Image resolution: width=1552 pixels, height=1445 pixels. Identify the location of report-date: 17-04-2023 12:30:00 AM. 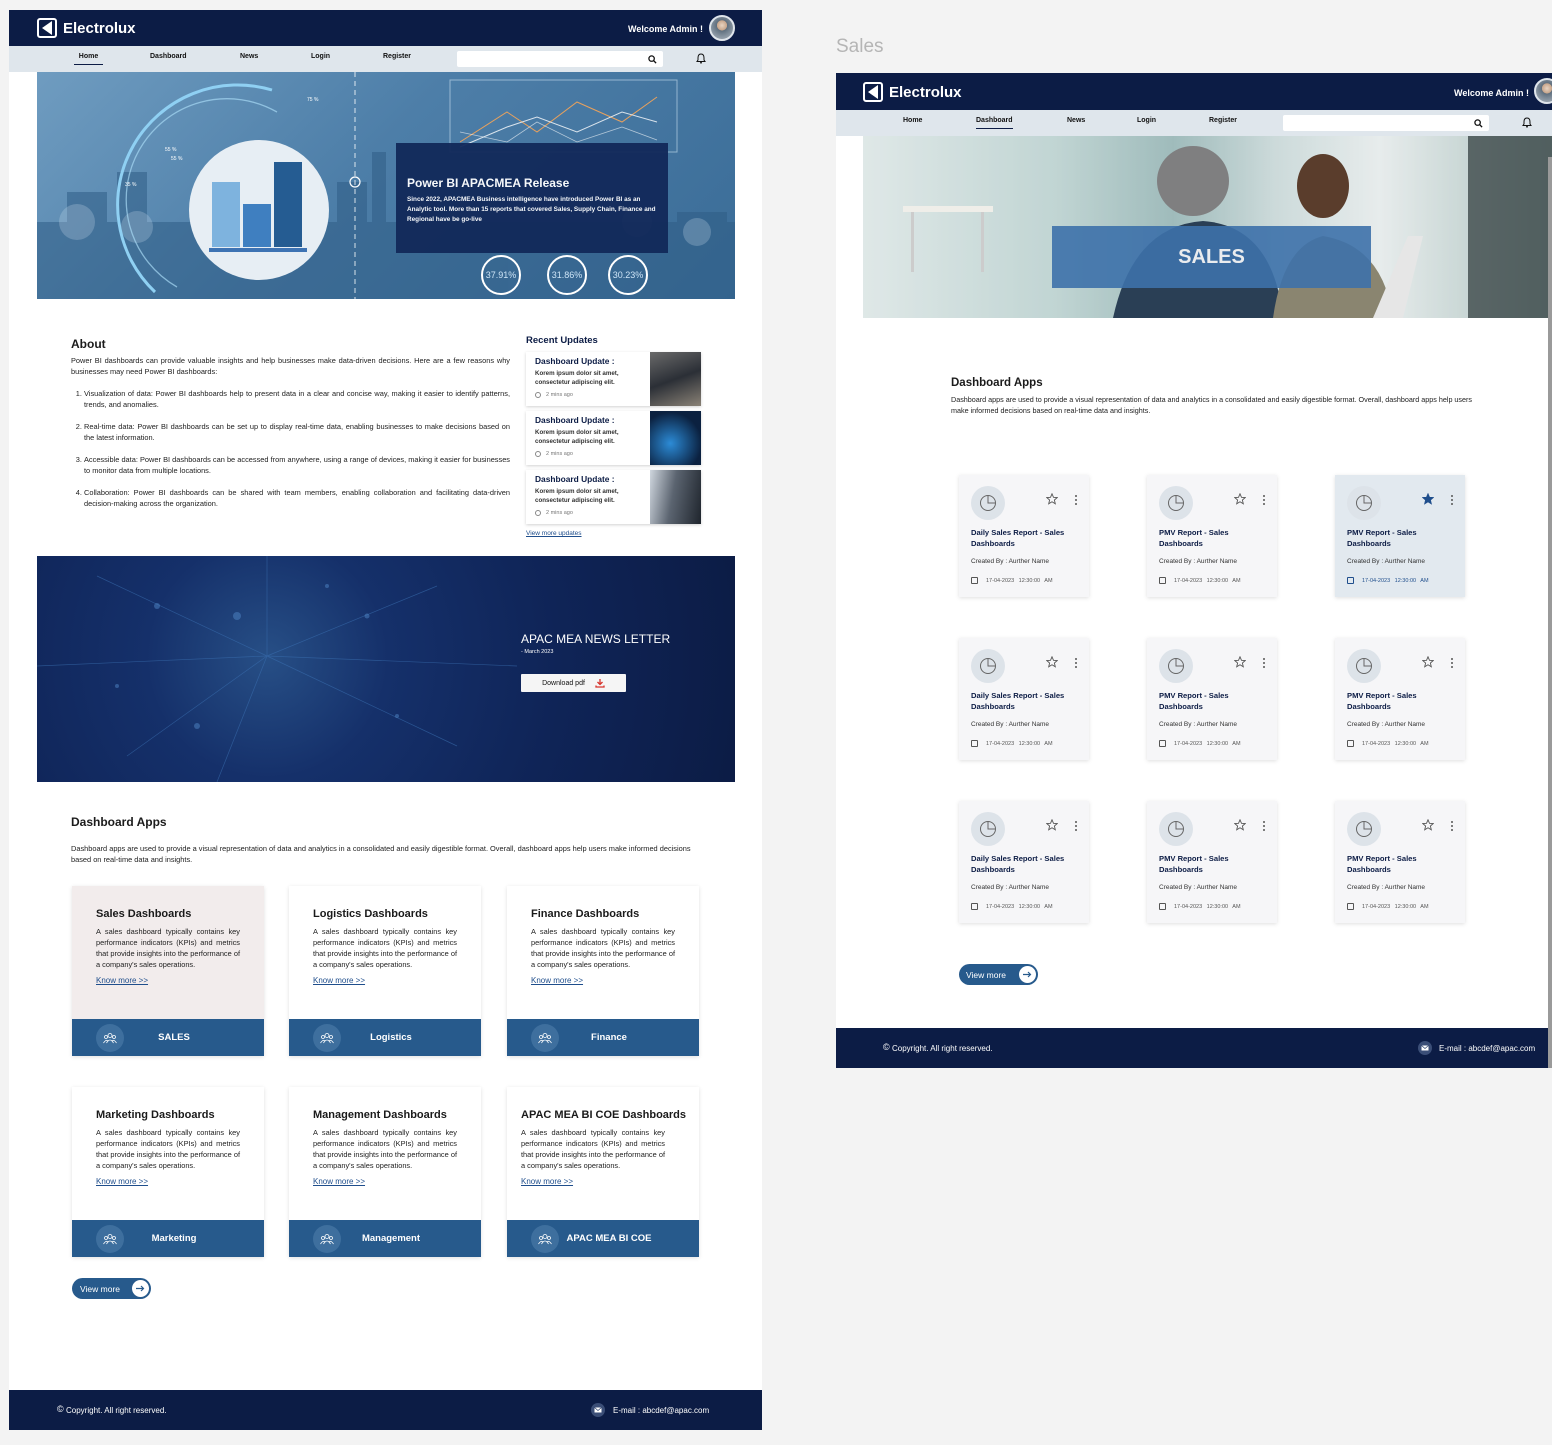
(1019, 907).